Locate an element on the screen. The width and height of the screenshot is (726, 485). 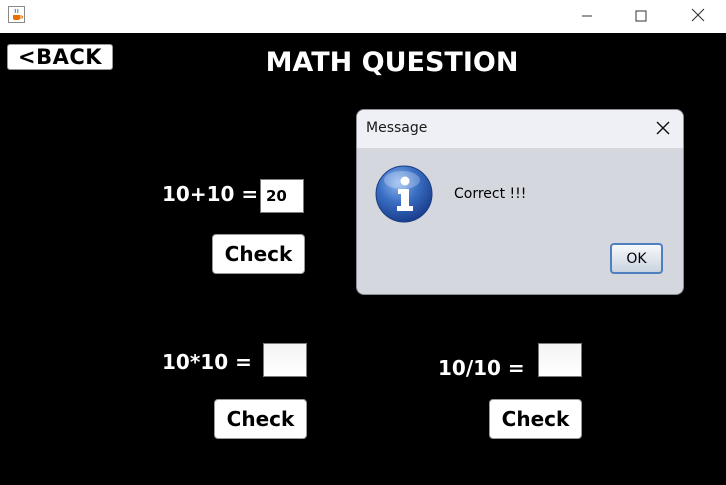
check-button-multiplication: Check is located at coordinates (260, 419).